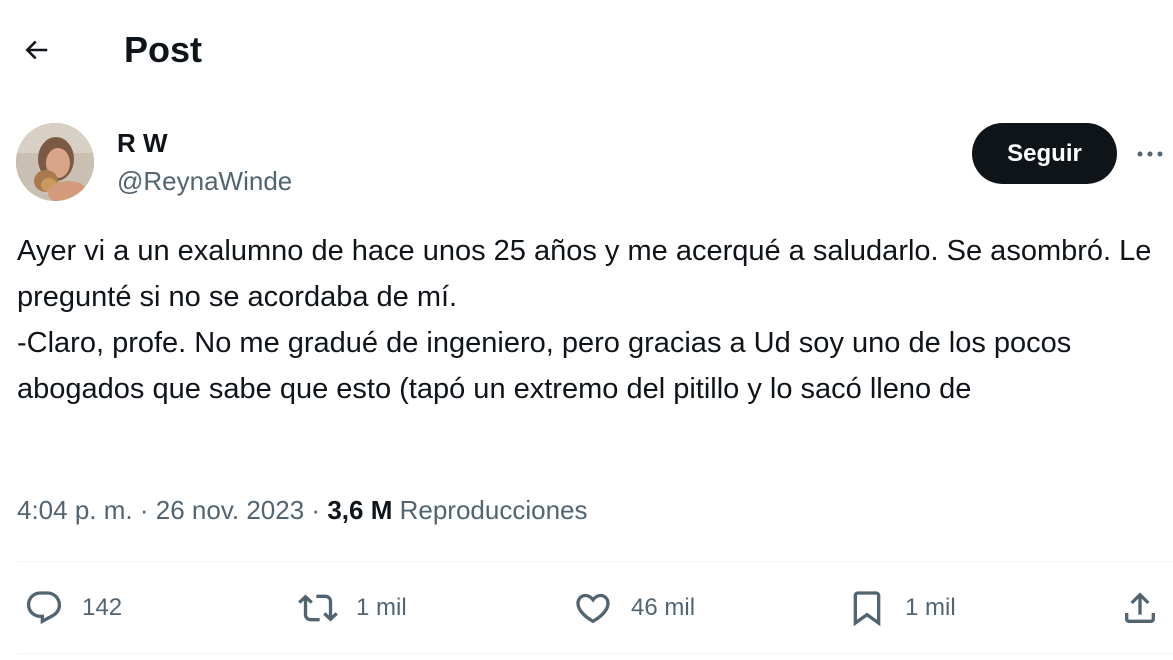  What do you see at coordinates (381, 607) in the screenshot?
I see `repost-count: 1 mil` at bounding box center [381, 607].